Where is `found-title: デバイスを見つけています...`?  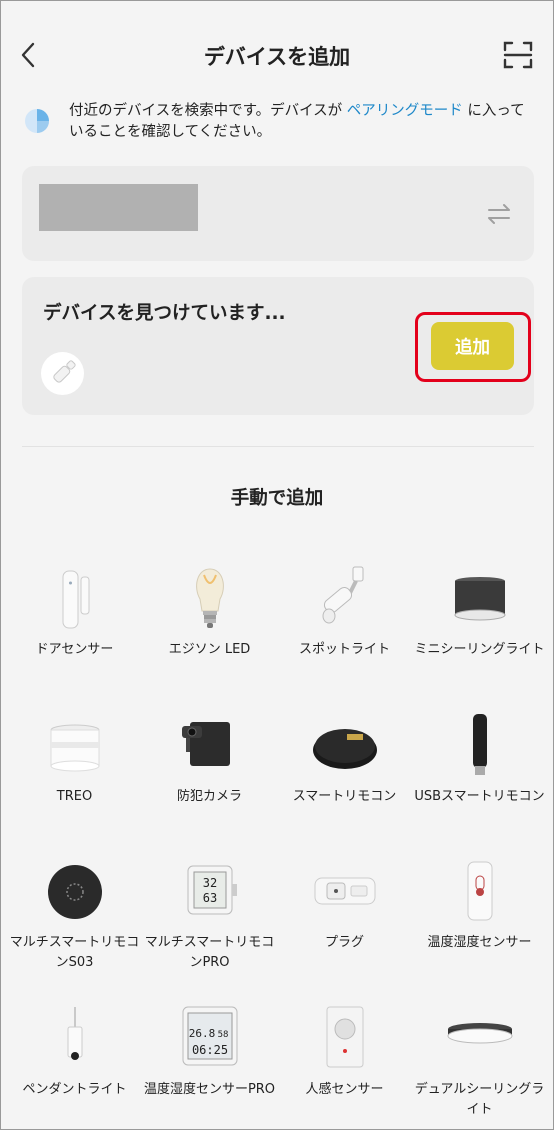
found-title: デバイスを見つけています... is located at coordinates (164, 313).